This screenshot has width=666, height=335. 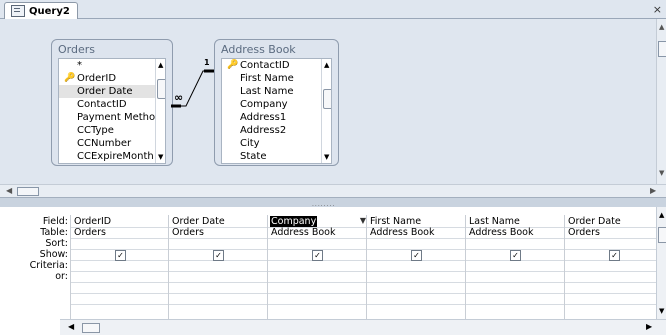 I want to click on table-pane-vertical-scrollbar: ▲ ▼, so click(x=661, y=101).